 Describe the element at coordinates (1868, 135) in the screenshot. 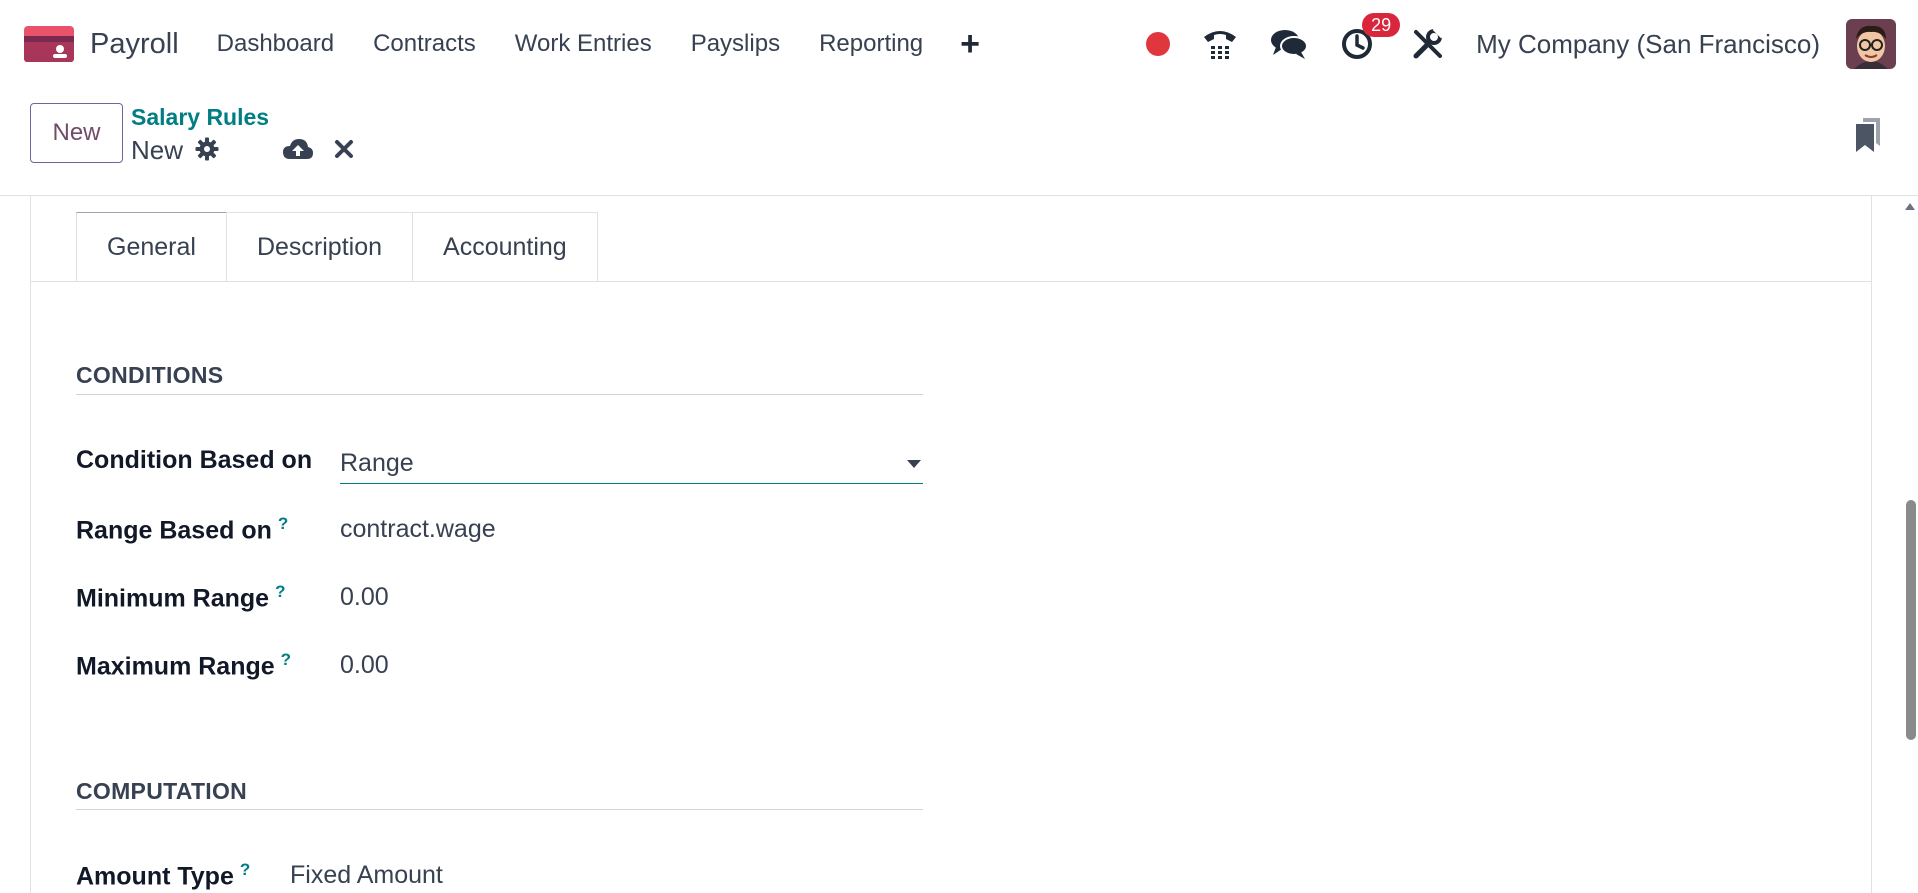

I see `bookmark-icon` at that location.